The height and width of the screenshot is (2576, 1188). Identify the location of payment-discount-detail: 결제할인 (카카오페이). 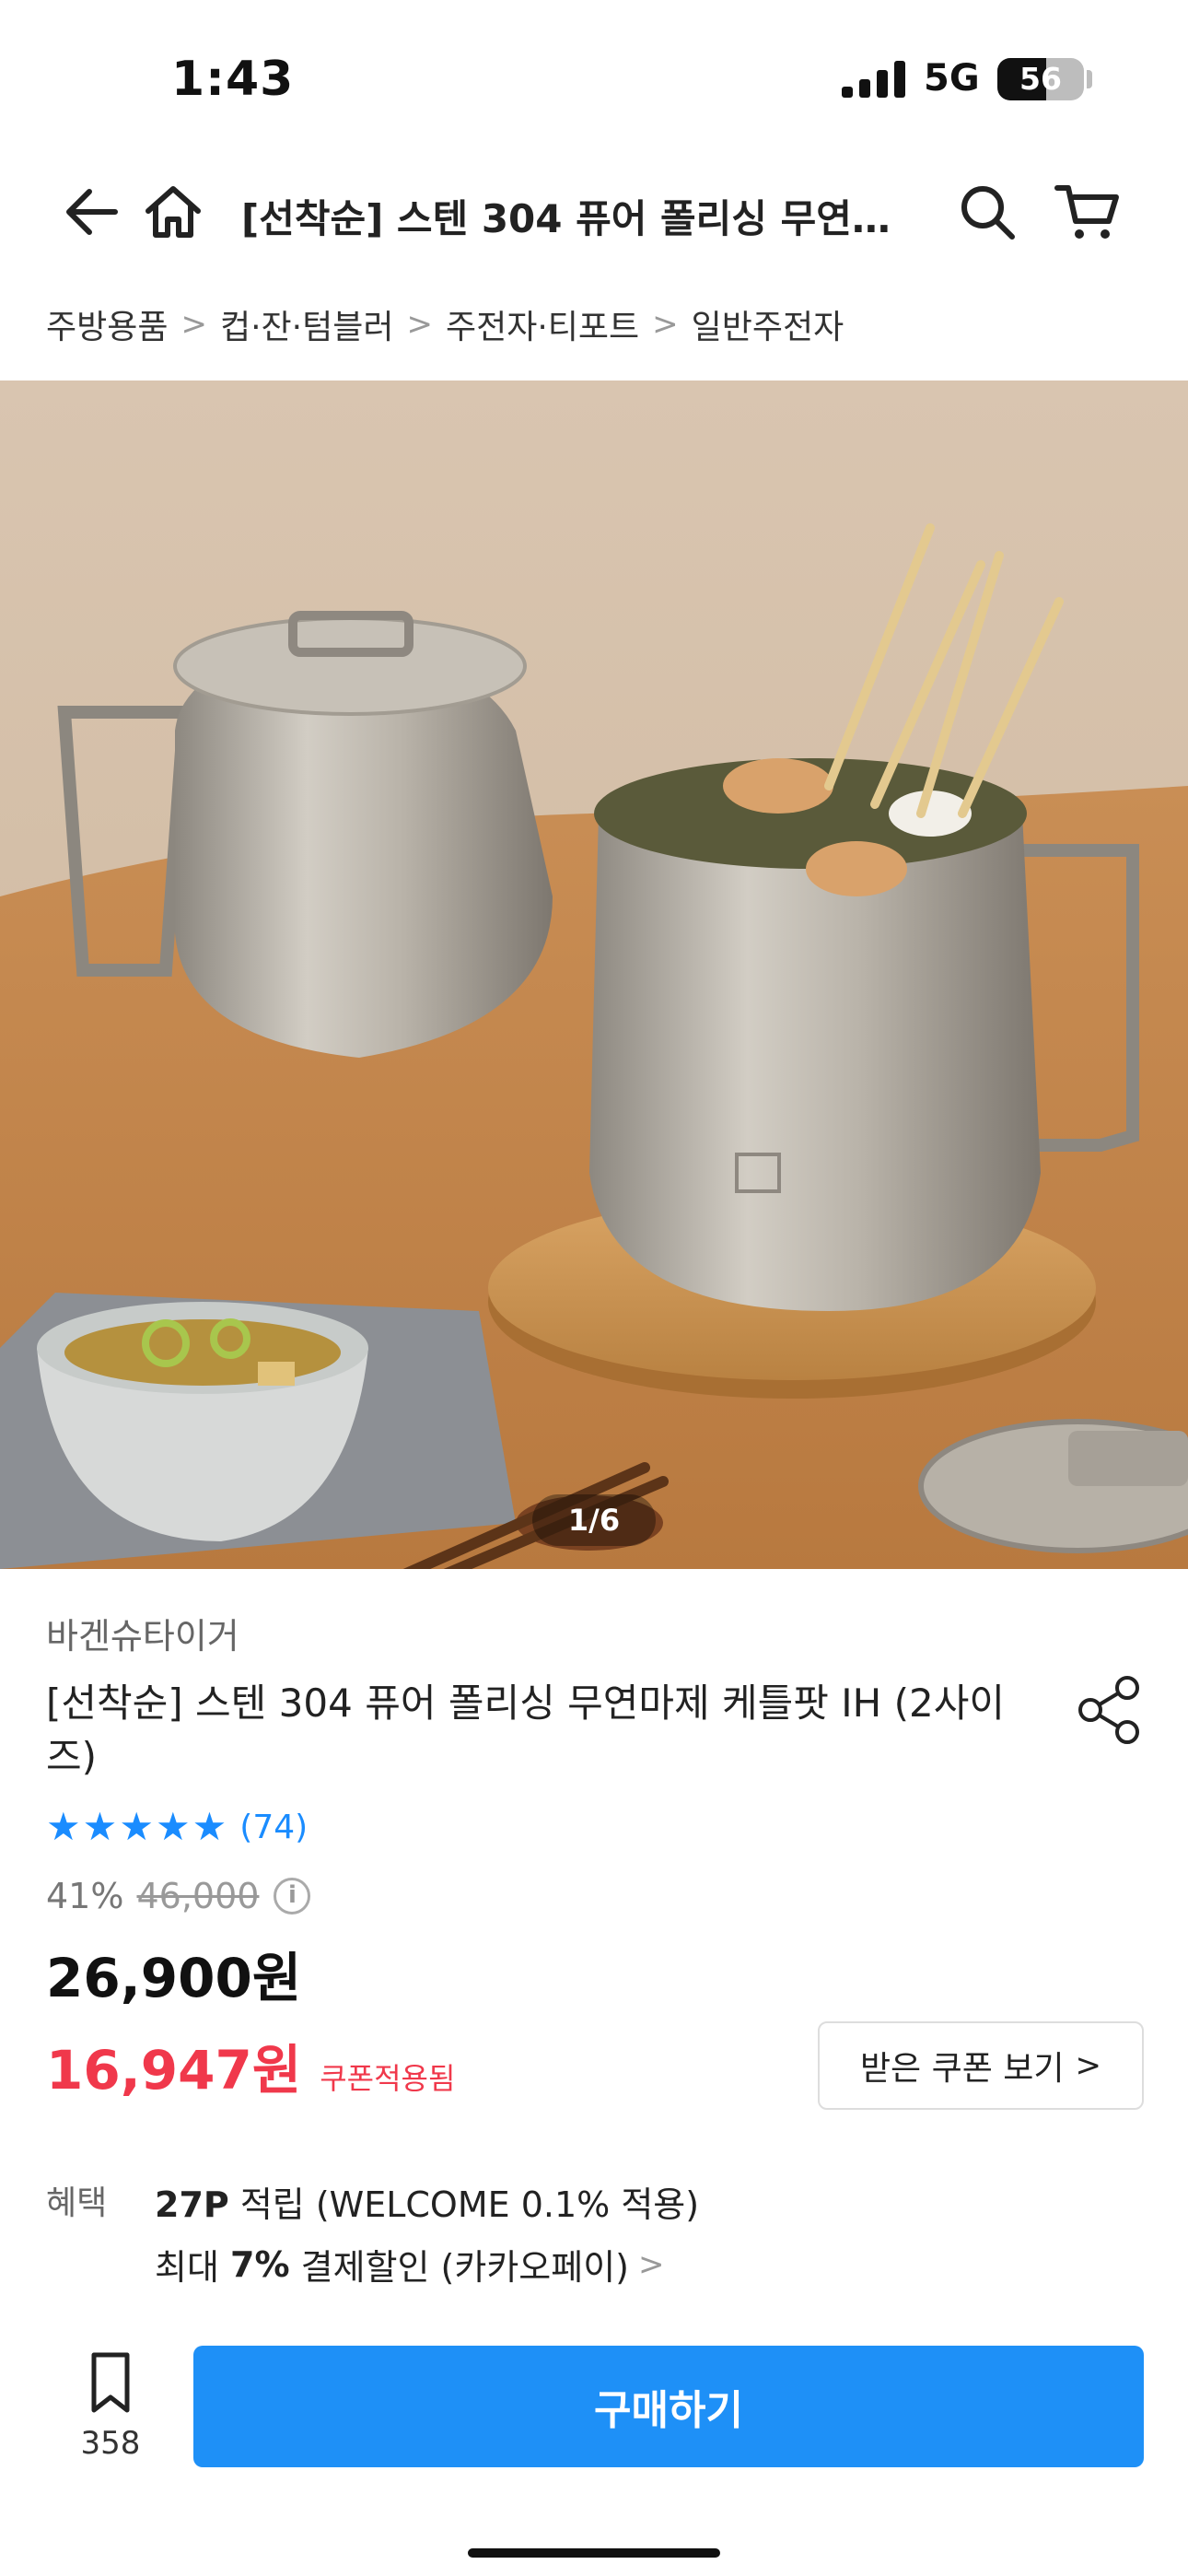
(464, 2267).